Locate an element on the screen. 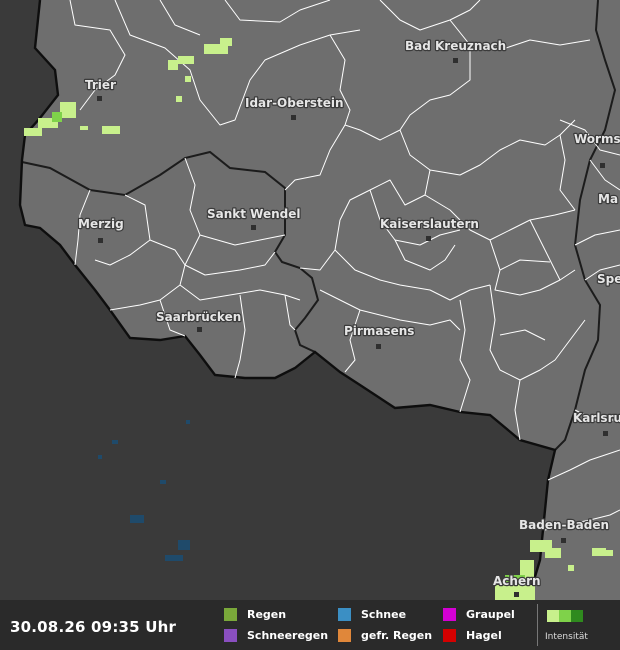 The width and height of the screenshot is (620, 650). legend-item-graupel: Graupel is located at coordinates (479, 614).